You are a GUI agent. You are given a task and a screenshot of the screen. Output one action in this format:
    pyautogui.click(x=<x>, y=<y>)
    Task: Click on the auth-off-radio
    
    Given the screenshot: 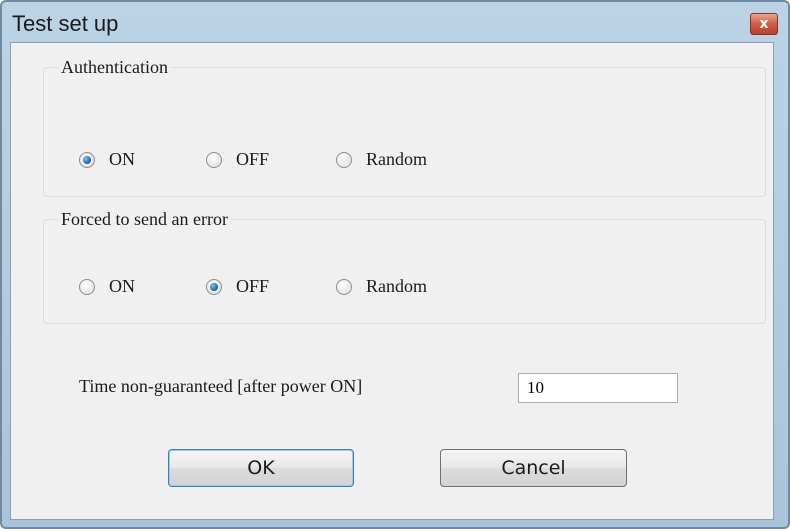 What is the action you would take?
    pyautogui.click(x=214, y=159)
    